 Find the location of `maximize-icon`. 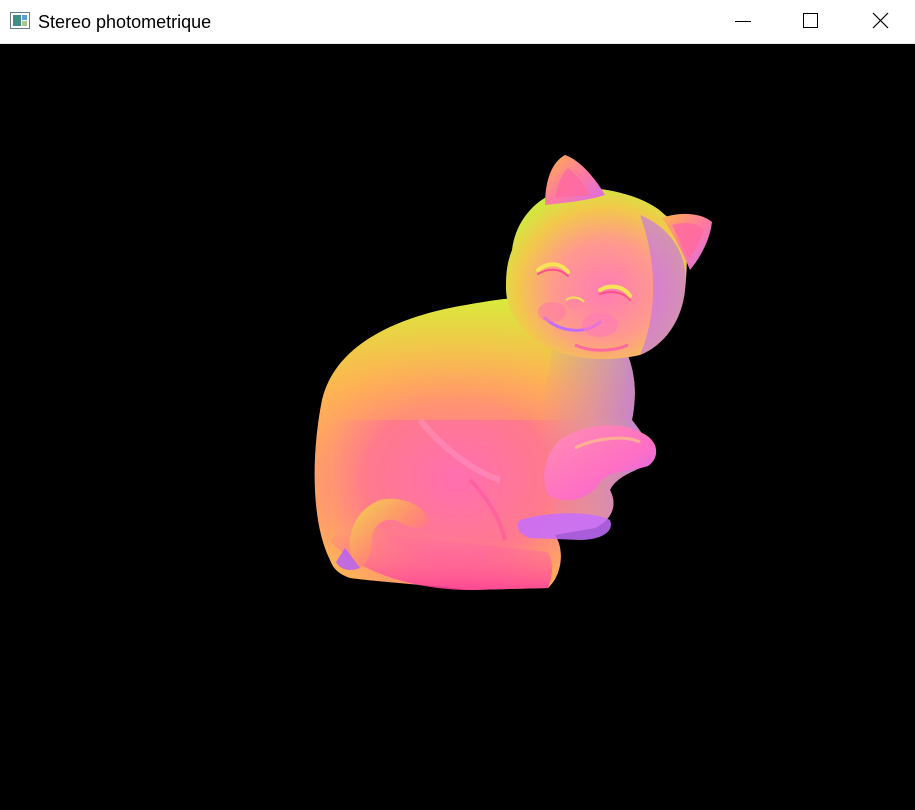

maximize-icon is located at coordinates (810, 20).